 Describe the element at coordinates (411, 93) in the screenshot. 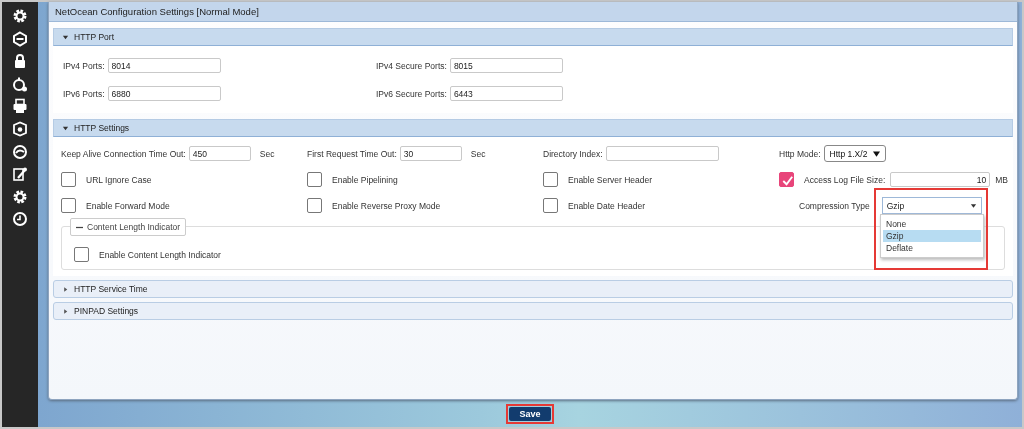

I see `field-label: IPv6 Secure Ports:` at that location.